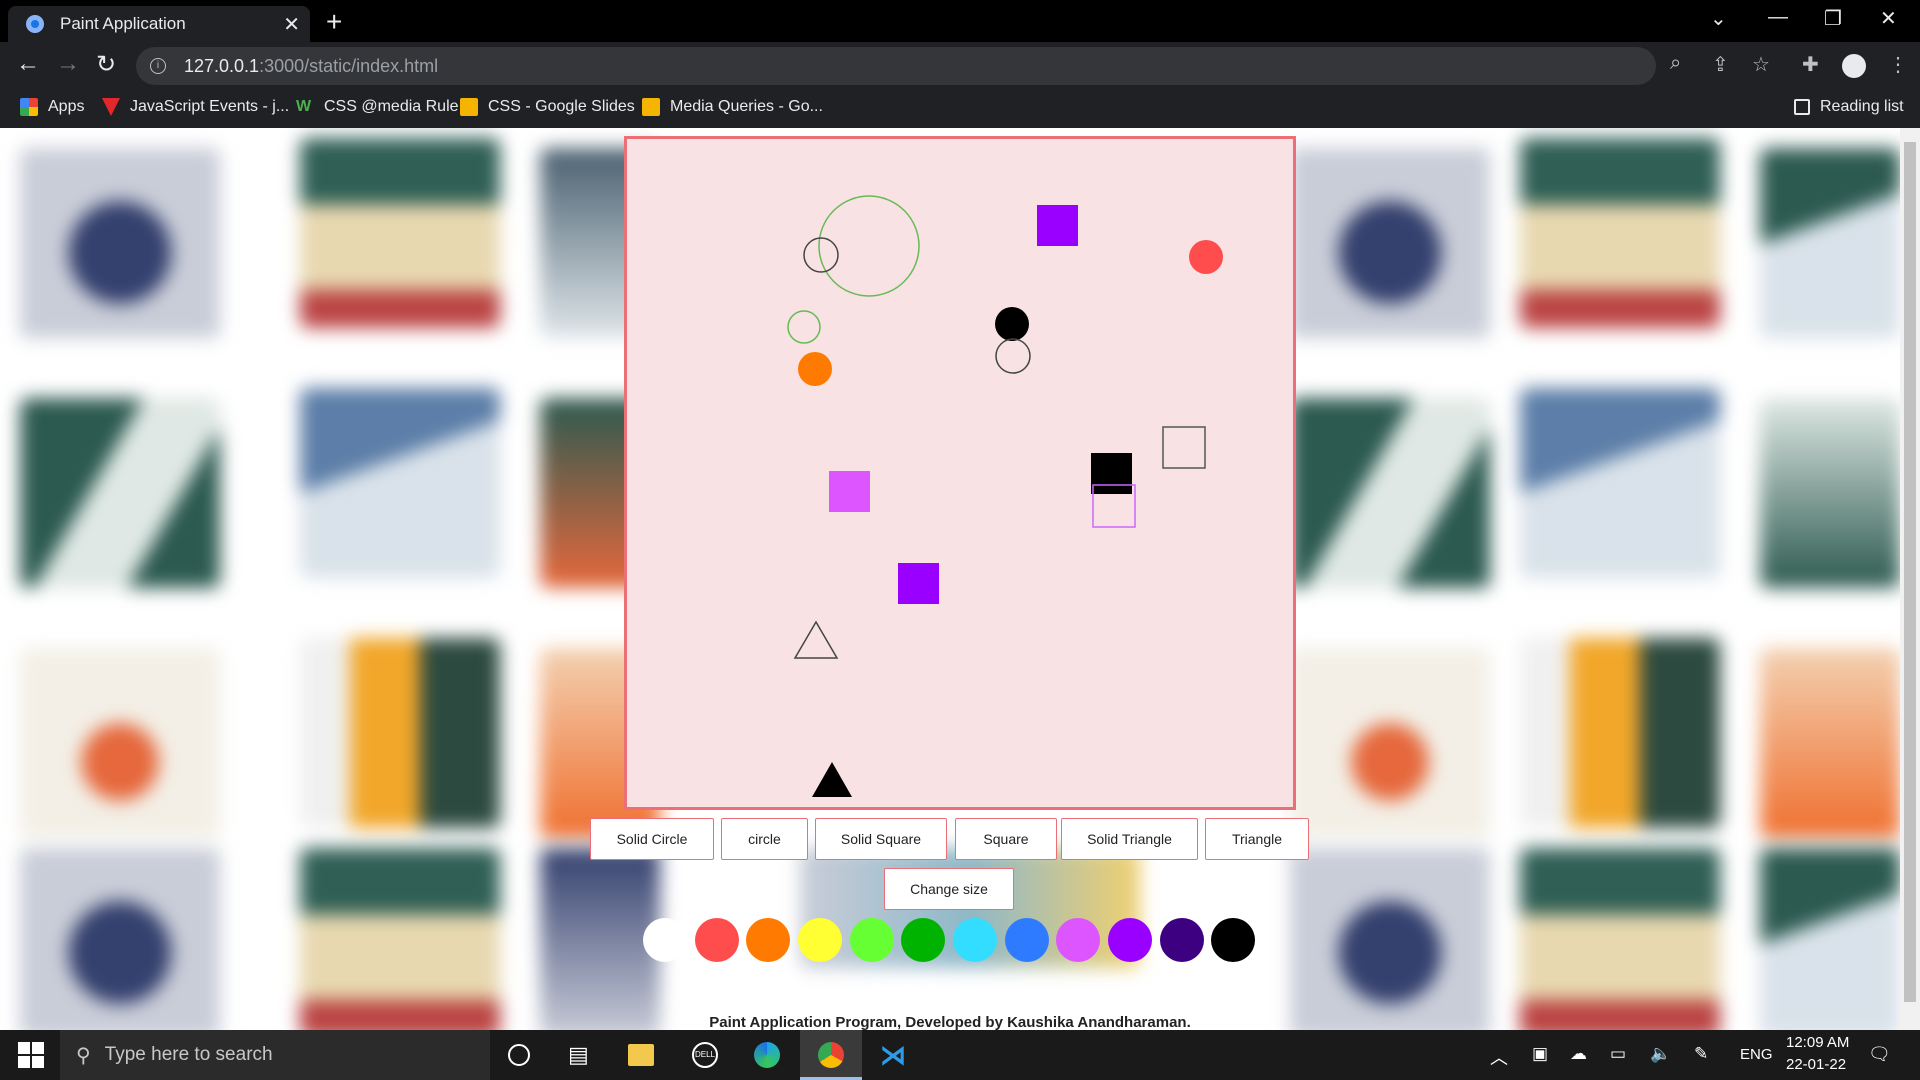 This screenshot has height=1080, width=1920. What do you see at coordinates (923, 940) in the screenshot?
I see `color-swatch-green` at bounding box center [923, 940].